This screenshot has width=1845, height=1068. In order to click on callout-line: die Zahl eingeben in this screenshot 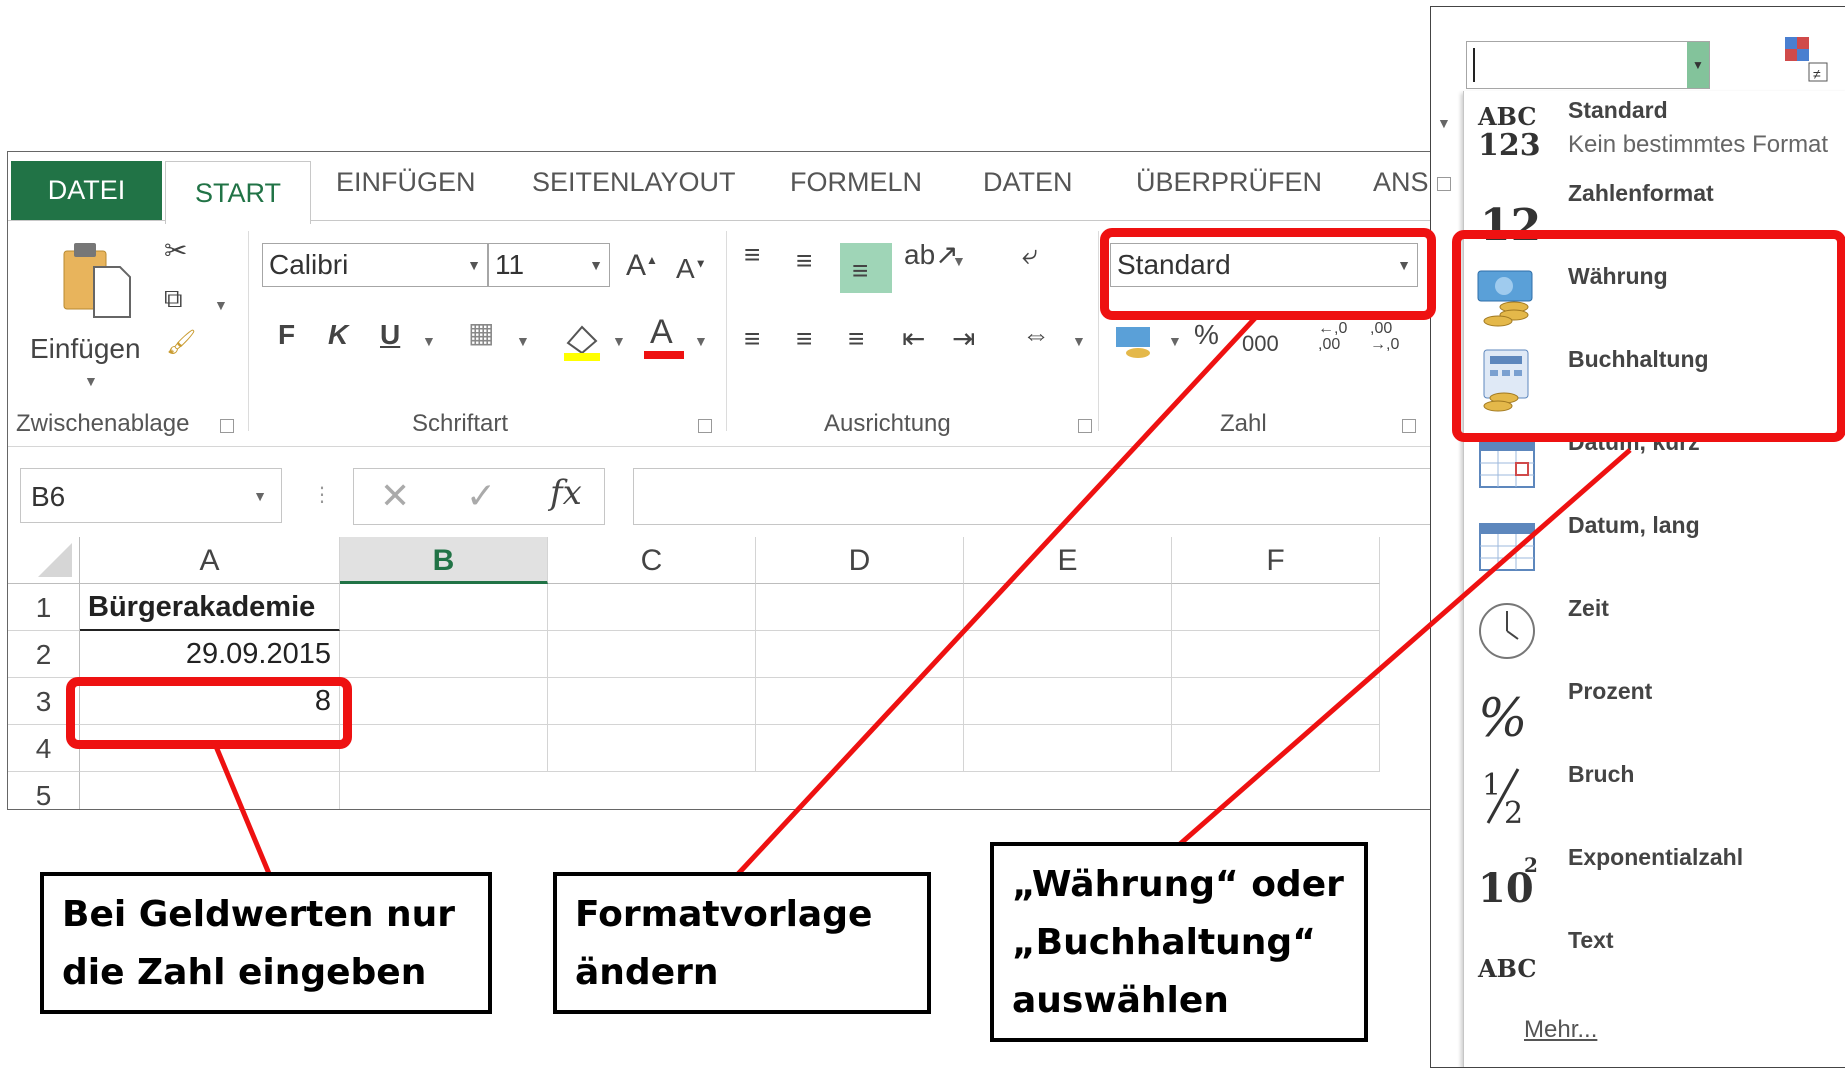, I will do `click(244, 972)`.